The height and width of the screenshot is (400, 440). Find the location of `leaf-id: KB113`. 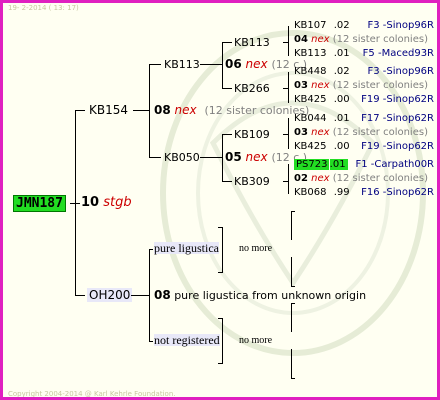

leaf-id: KB113 is located at coordinates (310, 53).